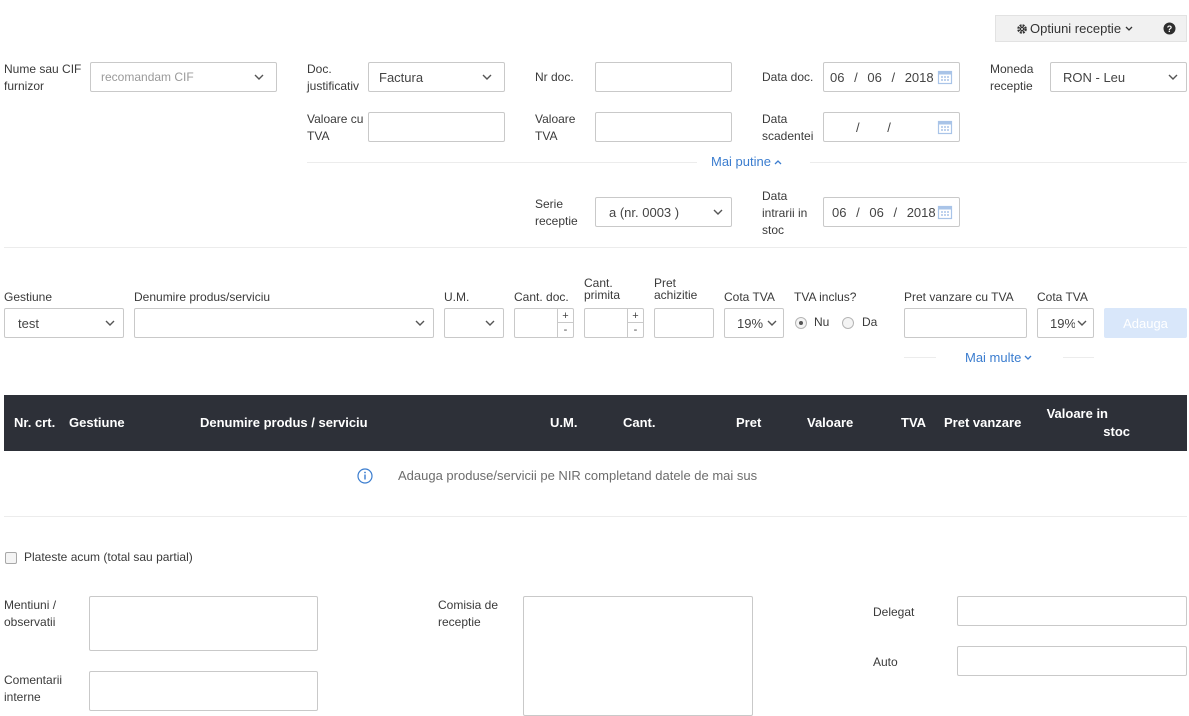 Image resolution: width=1189 pixels, height=716 pixels. I want to click on sale-vat-rate-label: Cota TVA, so click(1062, 297).